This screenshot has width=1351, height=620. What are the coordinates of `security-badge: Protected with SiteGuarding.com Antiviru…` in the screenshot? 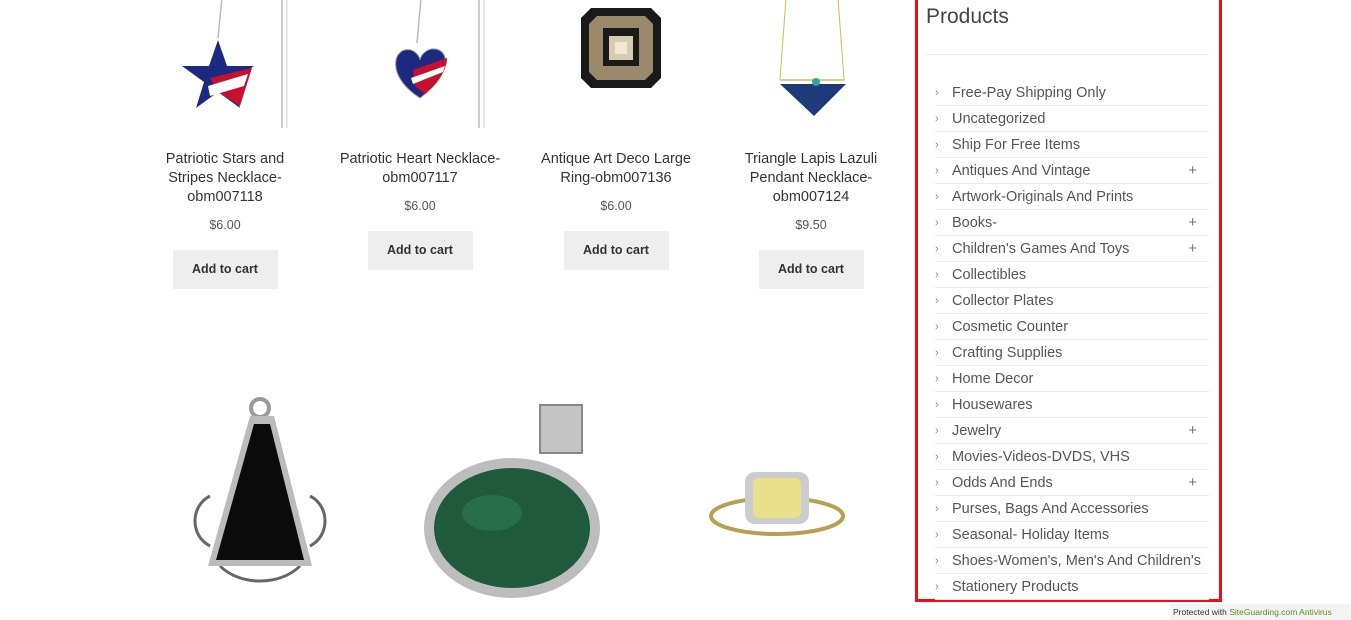 It's located at (1260, 612).